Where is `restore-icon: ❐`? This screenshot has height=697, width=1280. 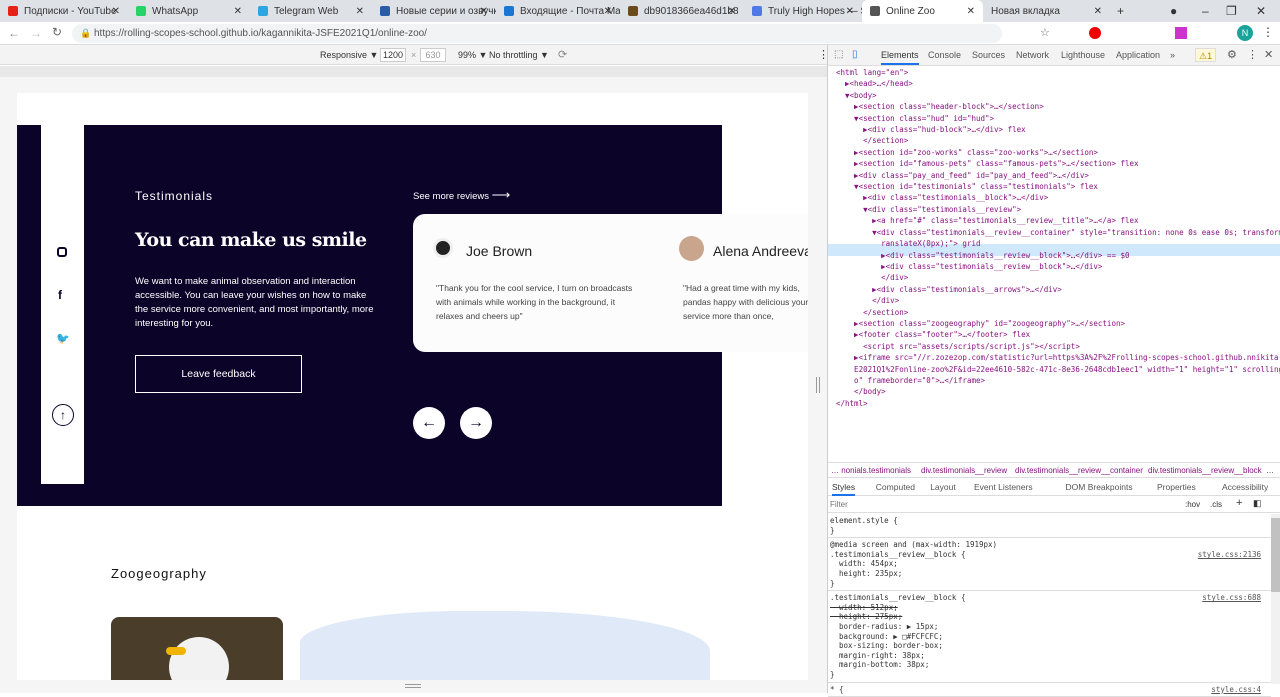 restore-icon: ❐ is located at coordinates (1231, 11).